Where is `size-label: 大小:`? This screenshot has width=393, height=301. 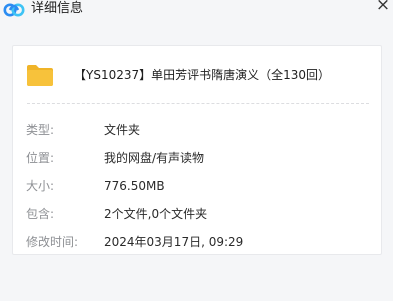 size-label: 大小: is located at coordinates (40, 186).